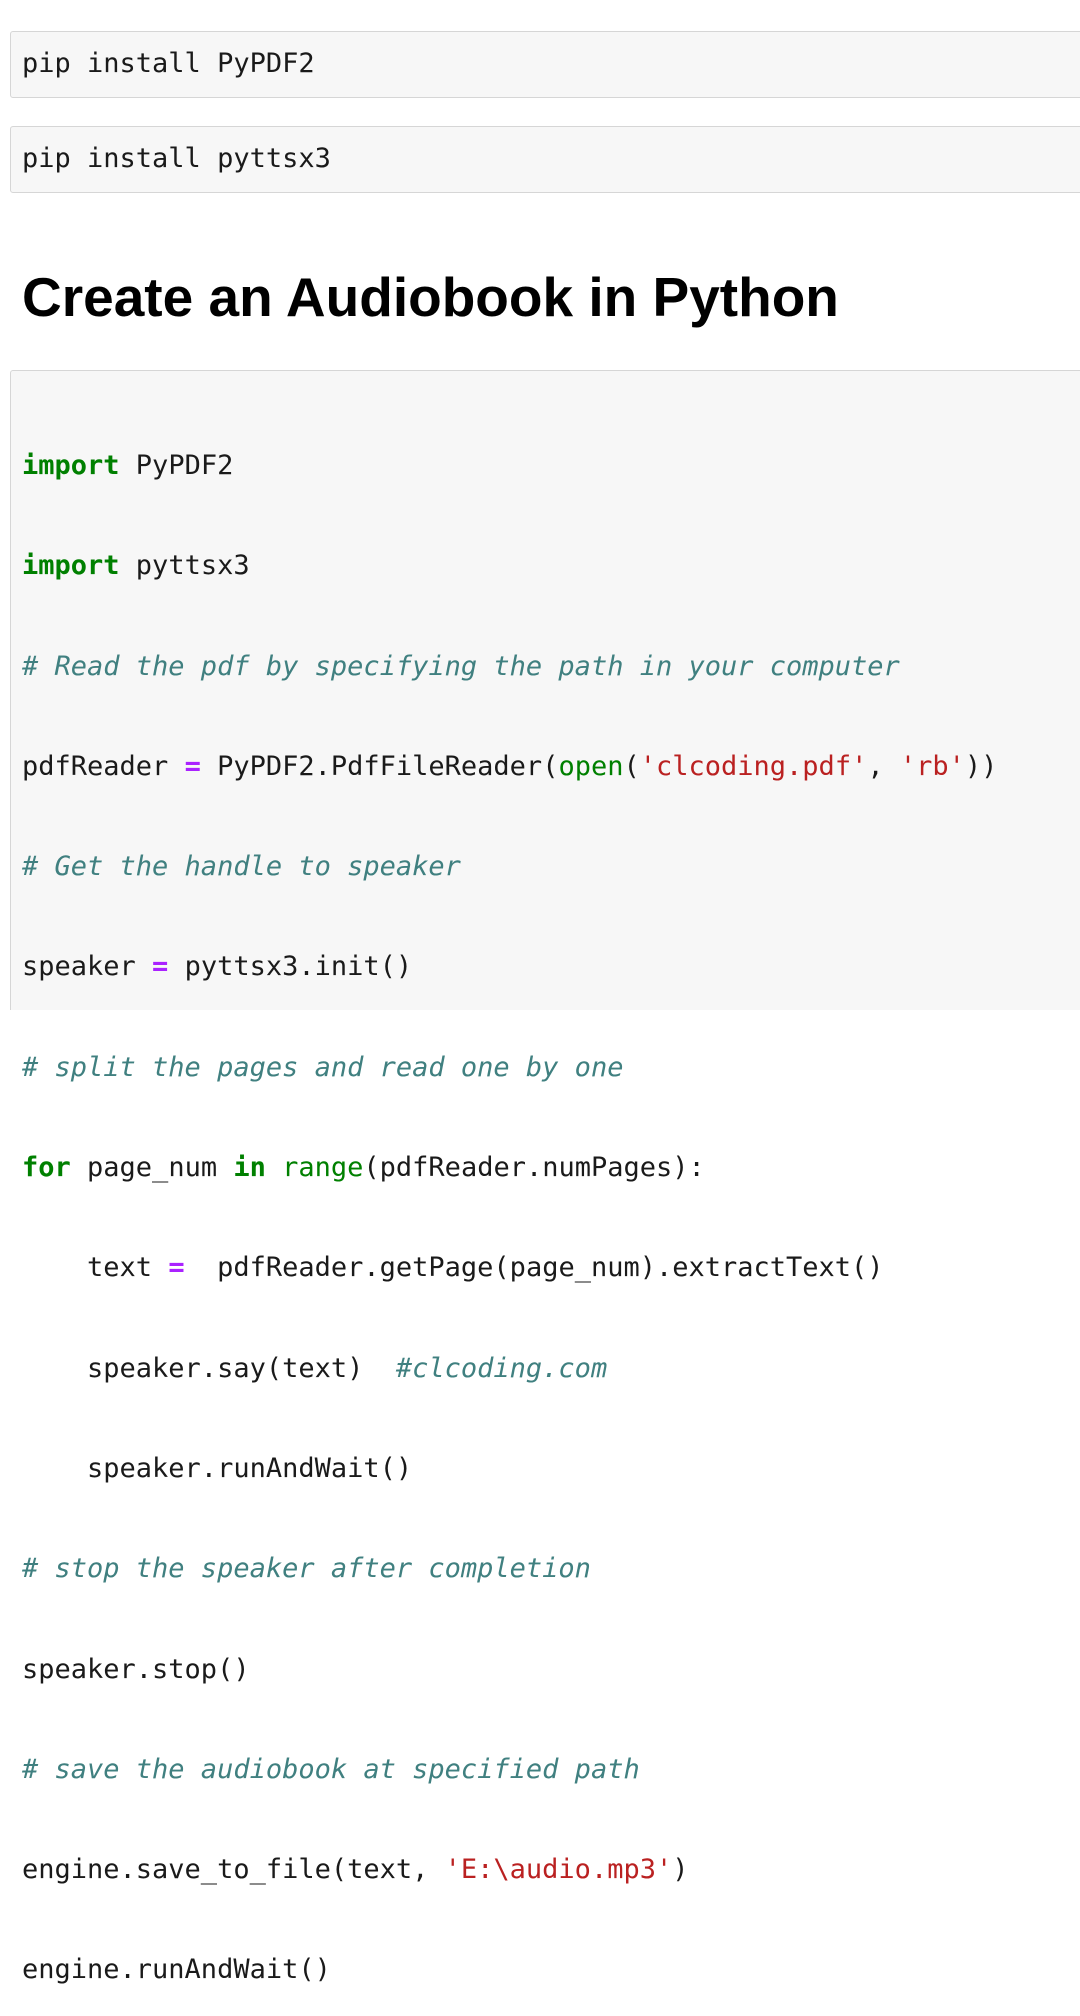 This screenshot has width=1080, height=2016. Describe the element at coordinates (545, 159) in the screenshot. I see `code-cell-install-pyttsx3: pip install pyttsx3` at that location.